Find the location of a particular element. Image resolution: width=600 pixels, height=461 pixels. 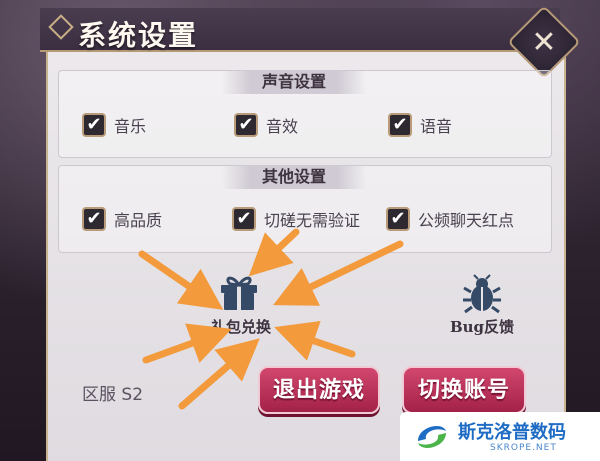

switch-account-button: 切换账号 is located at coordinates (464, 390).